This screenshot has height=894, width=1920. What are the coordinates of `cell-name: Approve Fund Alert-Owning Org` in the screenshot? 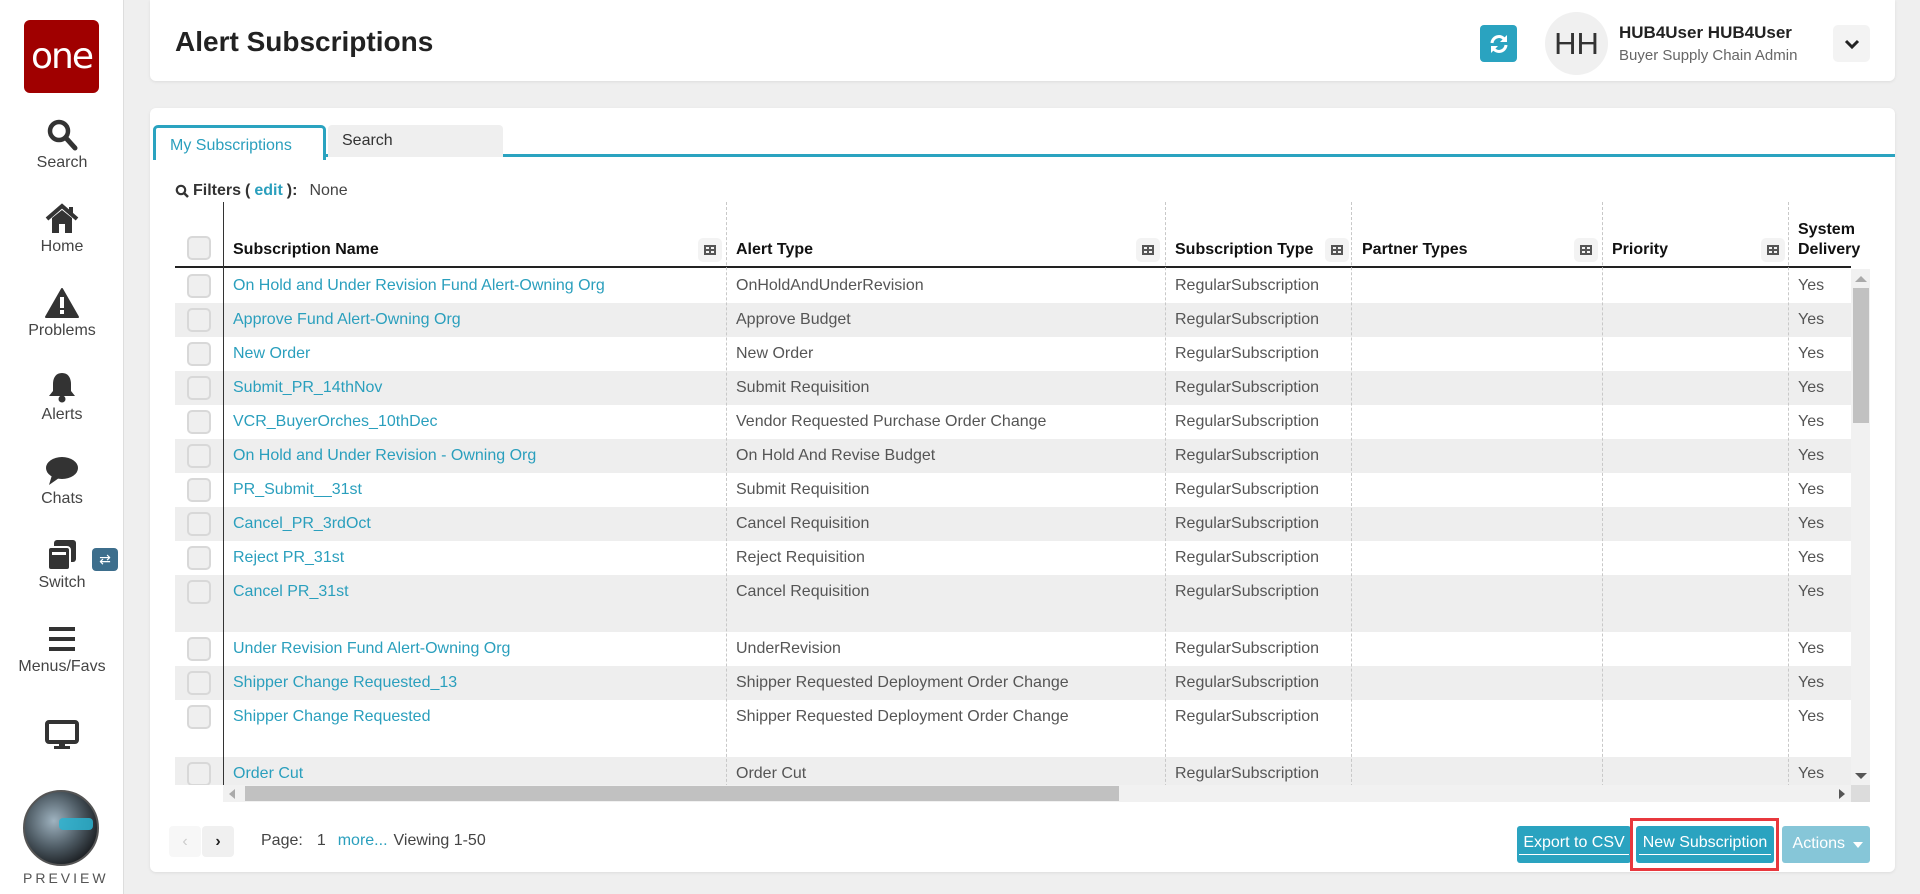 It's located at (347, 320).